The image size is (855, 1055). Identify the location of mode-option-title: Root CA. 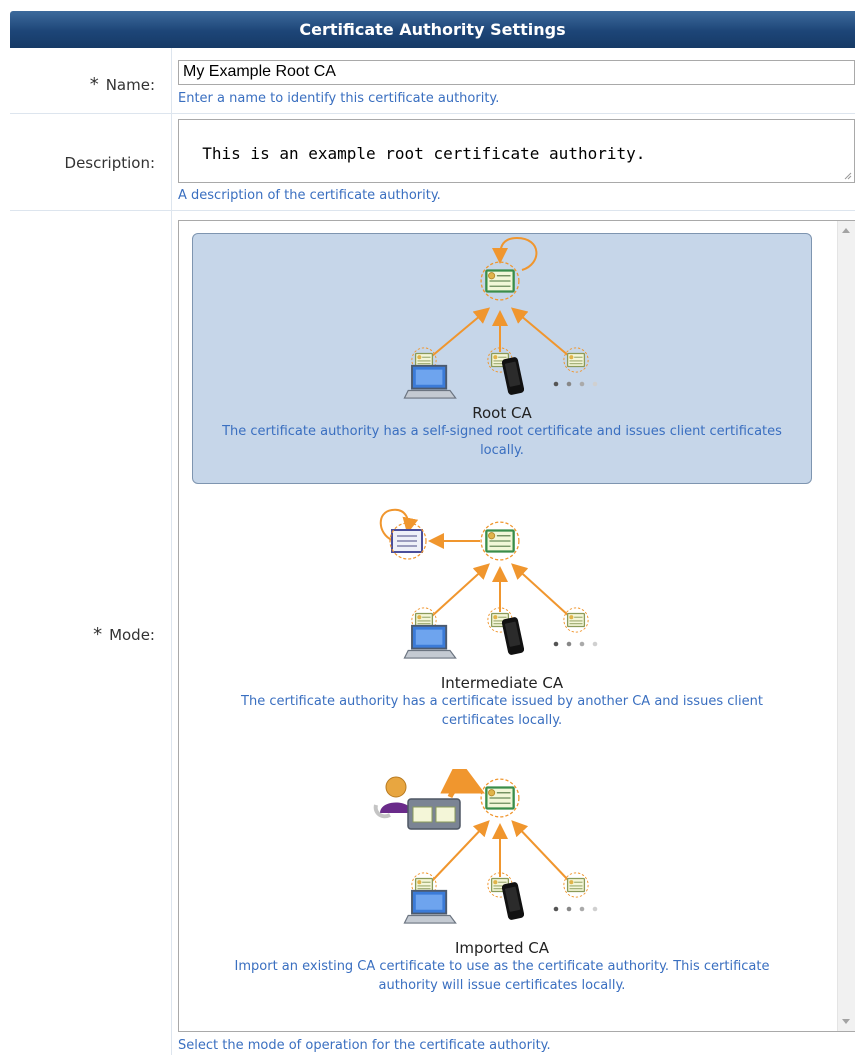
(502, 413).